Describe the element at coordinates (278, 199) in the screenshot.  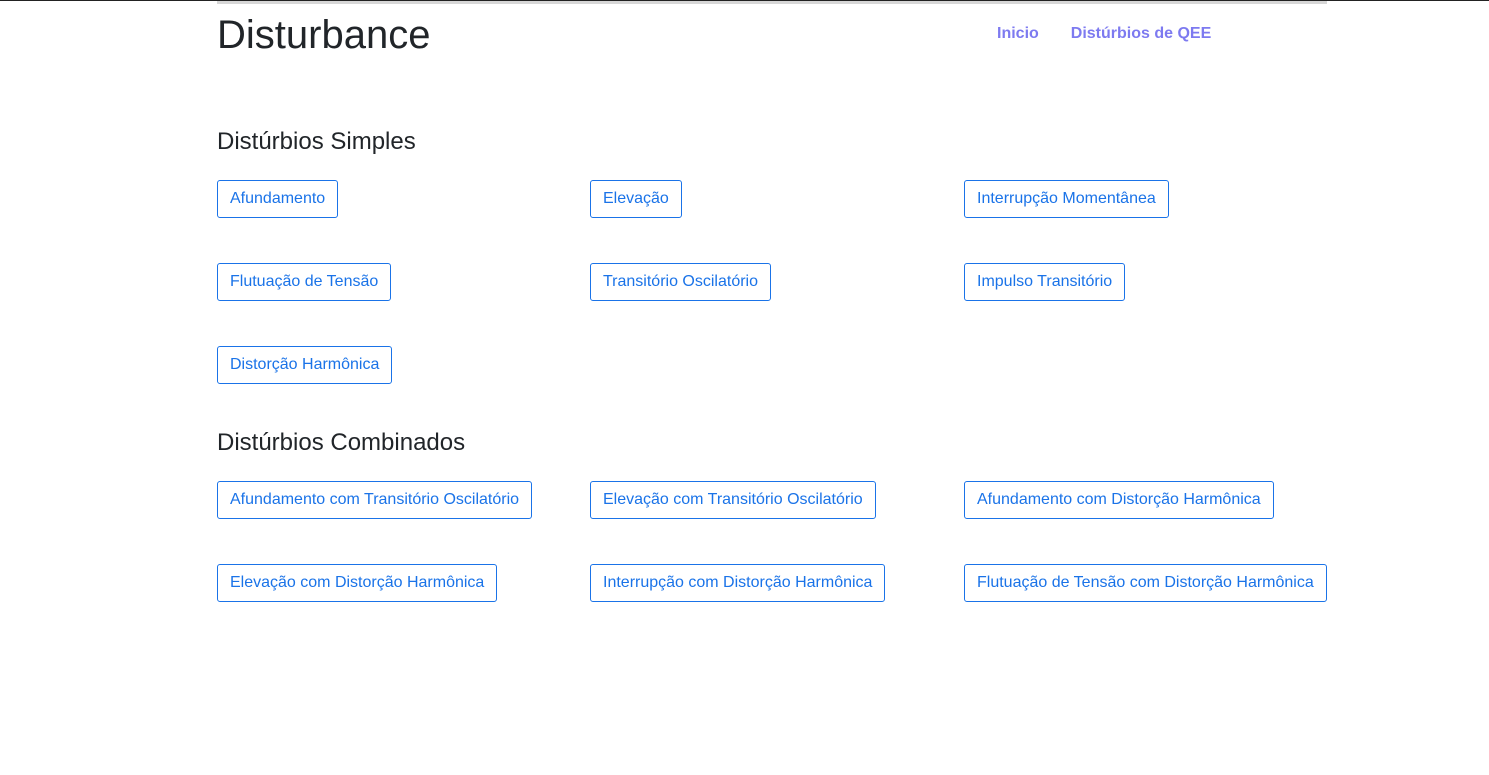
I see `afundamento-button: Afundamento` at that location.